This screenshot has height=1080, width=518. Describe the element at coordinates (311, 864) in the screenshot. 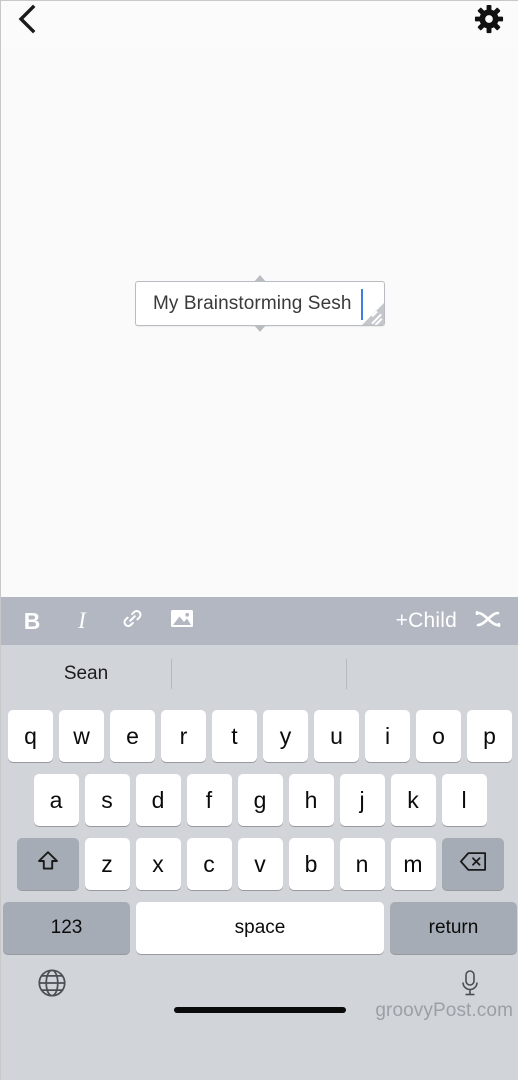

I see `key-b: b` at that location.